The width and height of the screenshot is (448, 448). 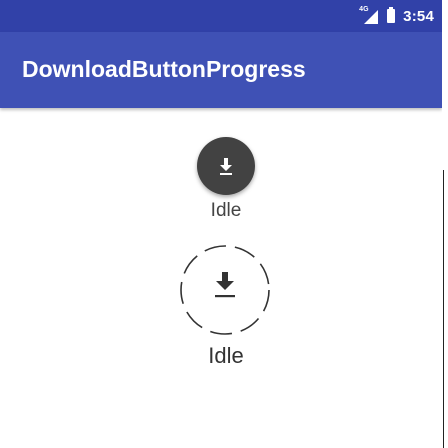 I want to click on signal-icon: 4G, so click(x=369, y=15).